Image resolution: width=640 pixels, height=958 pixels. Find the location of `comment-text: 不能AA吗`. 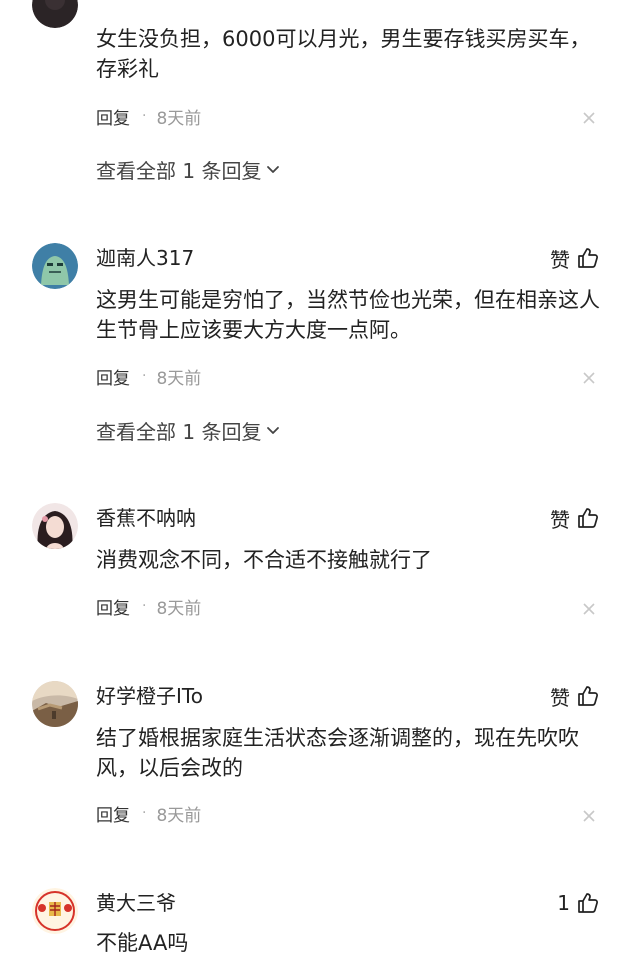

comment-text: 不能AA吗 is located at coordinates (142, 943).